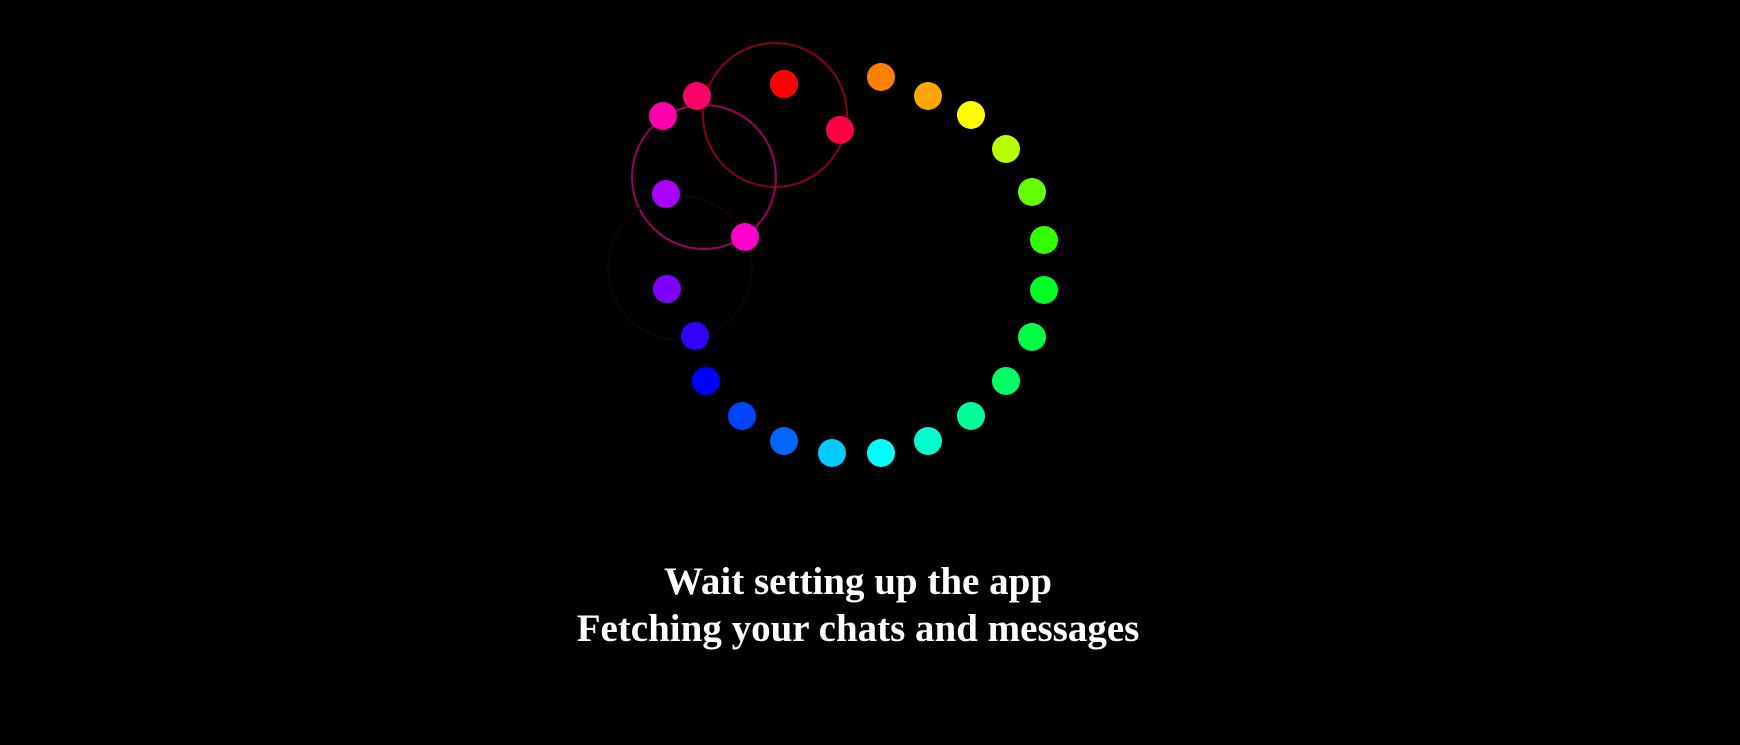  What do you see at coordinates (853, 265) in the screenshot?
I see `spinner-dots` at bounding box center [853, 265].